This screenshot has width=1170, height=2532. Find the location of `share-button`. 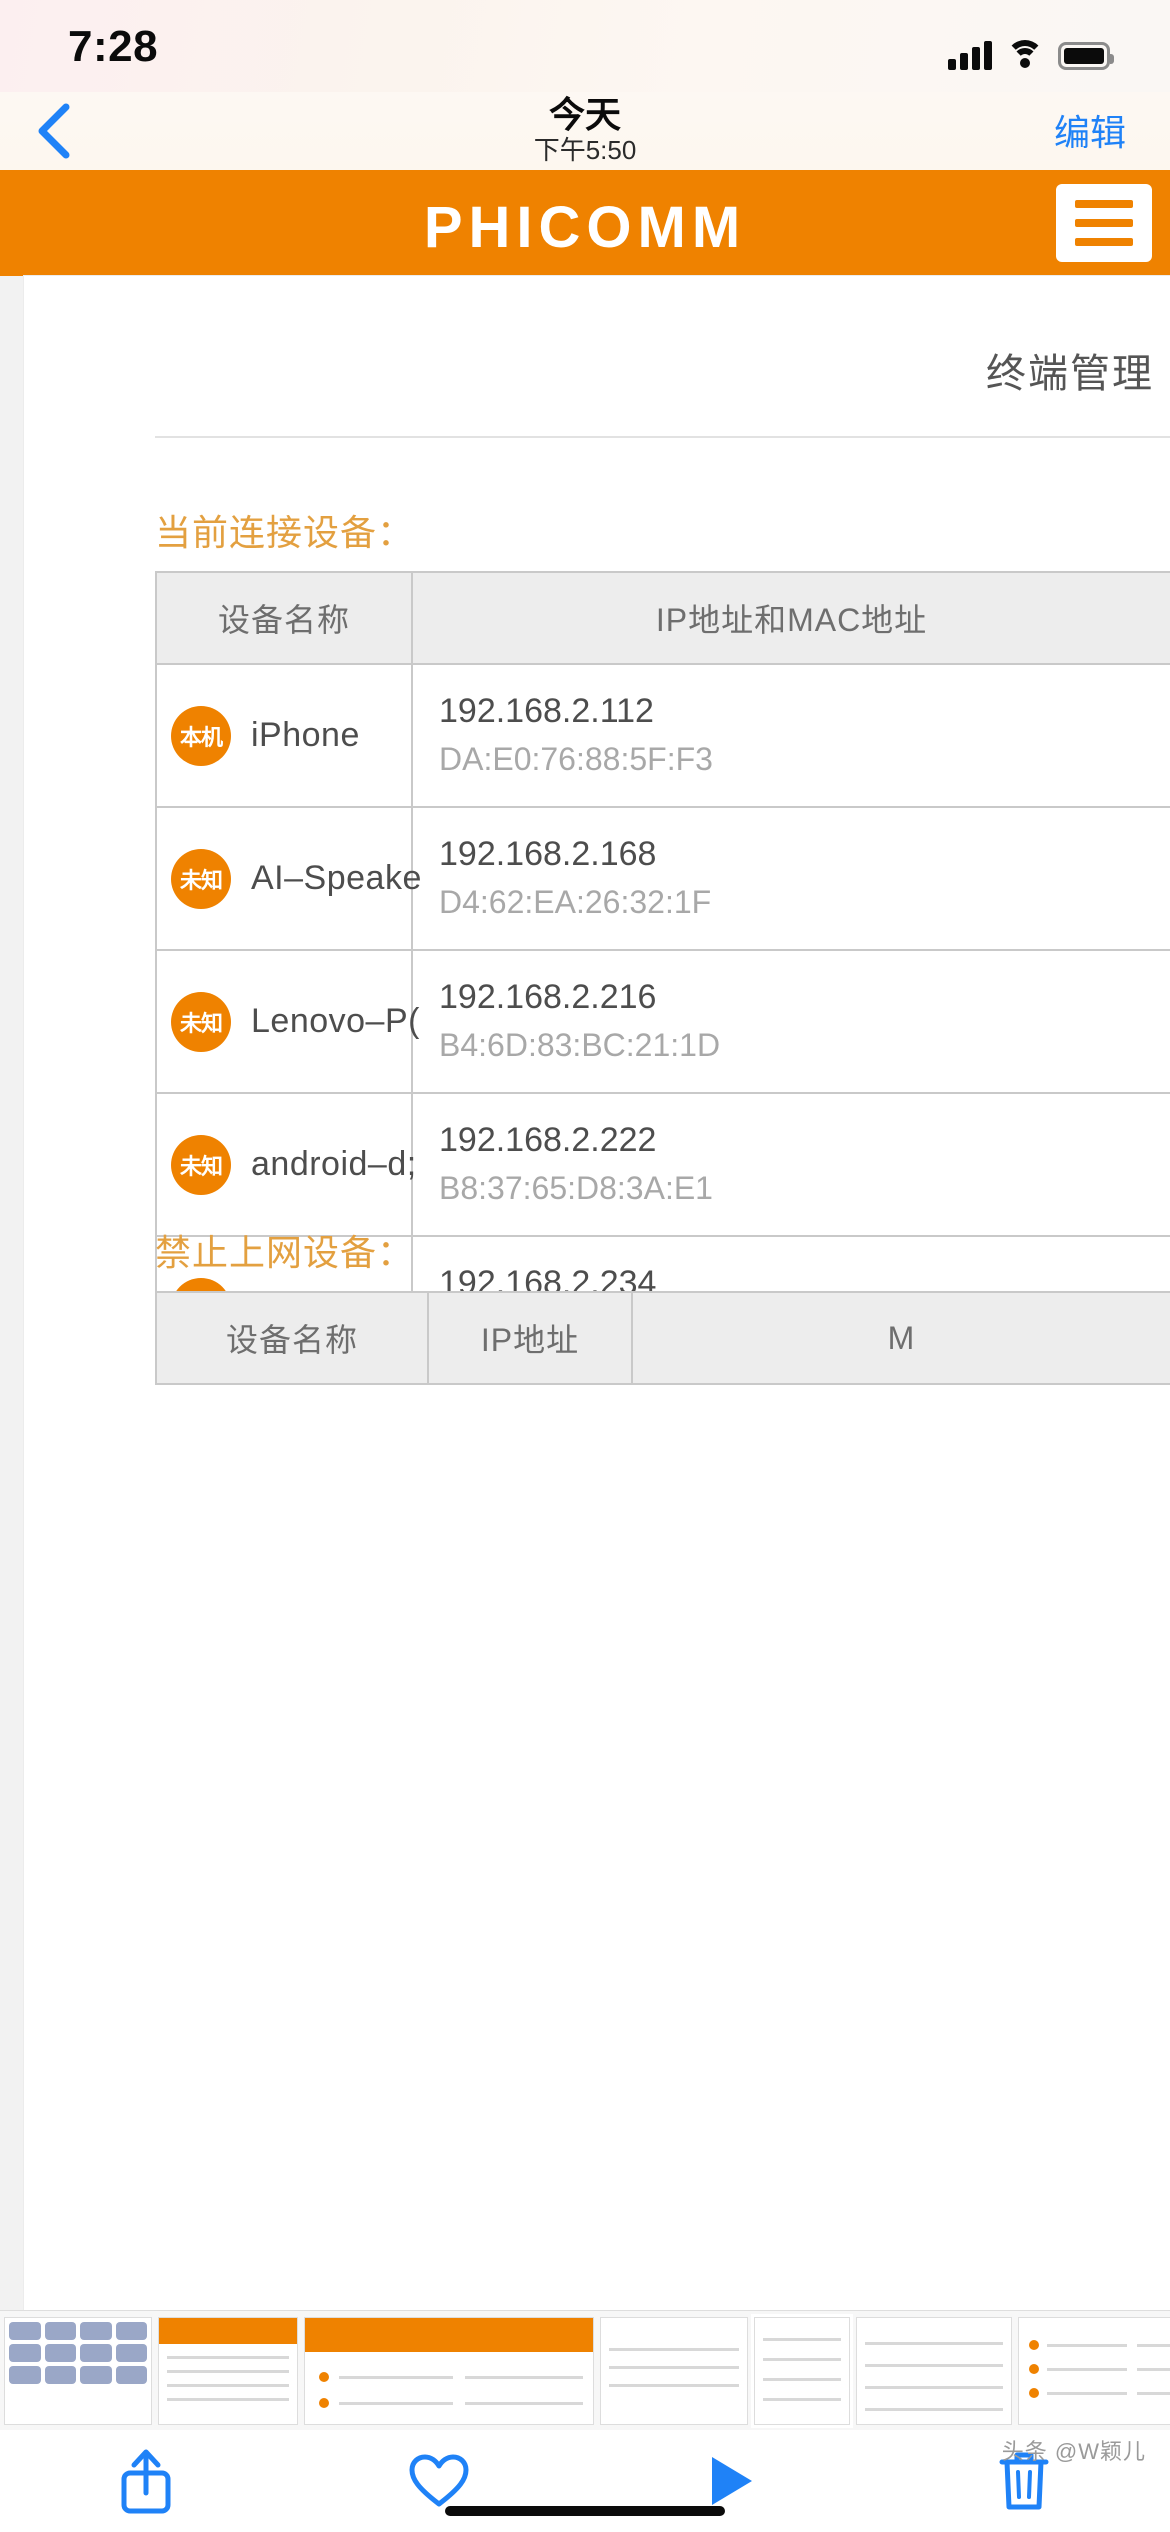

share-button is located at coordinates (146, 2481).